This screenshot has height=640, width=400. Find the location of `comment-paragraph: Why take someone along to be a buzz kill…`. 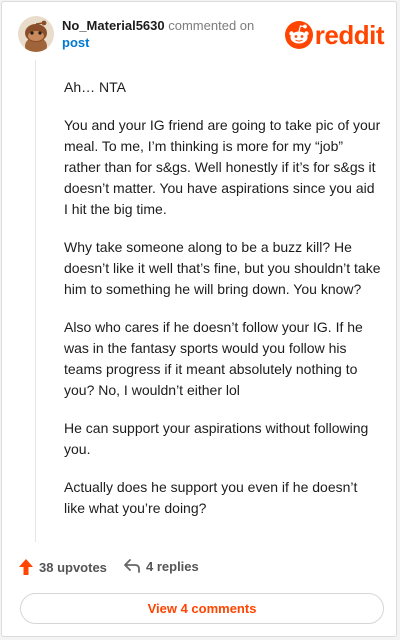

comment-paragraph: Why take someone along to be a buzz kill… is located at coordinates (222, 268).